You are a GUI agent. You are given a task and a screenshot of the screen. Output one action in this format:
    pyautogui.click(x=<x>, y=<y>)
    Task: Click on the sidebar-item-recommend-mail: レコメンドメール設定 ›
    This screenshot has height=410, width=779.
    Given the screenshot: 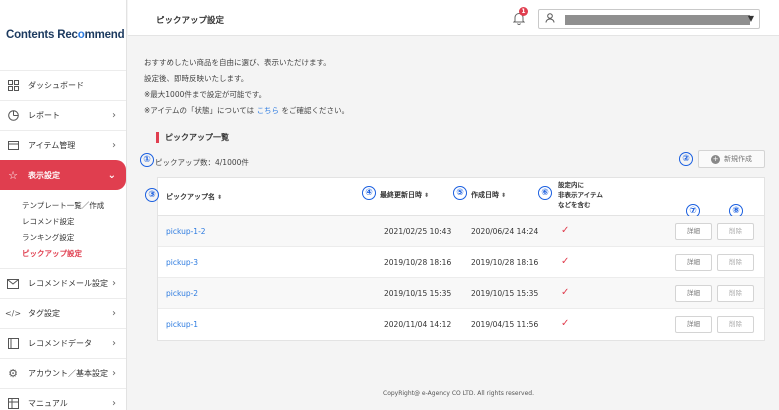 What is the action you would take?
    pyautogui.click(x=63, y=283)
    